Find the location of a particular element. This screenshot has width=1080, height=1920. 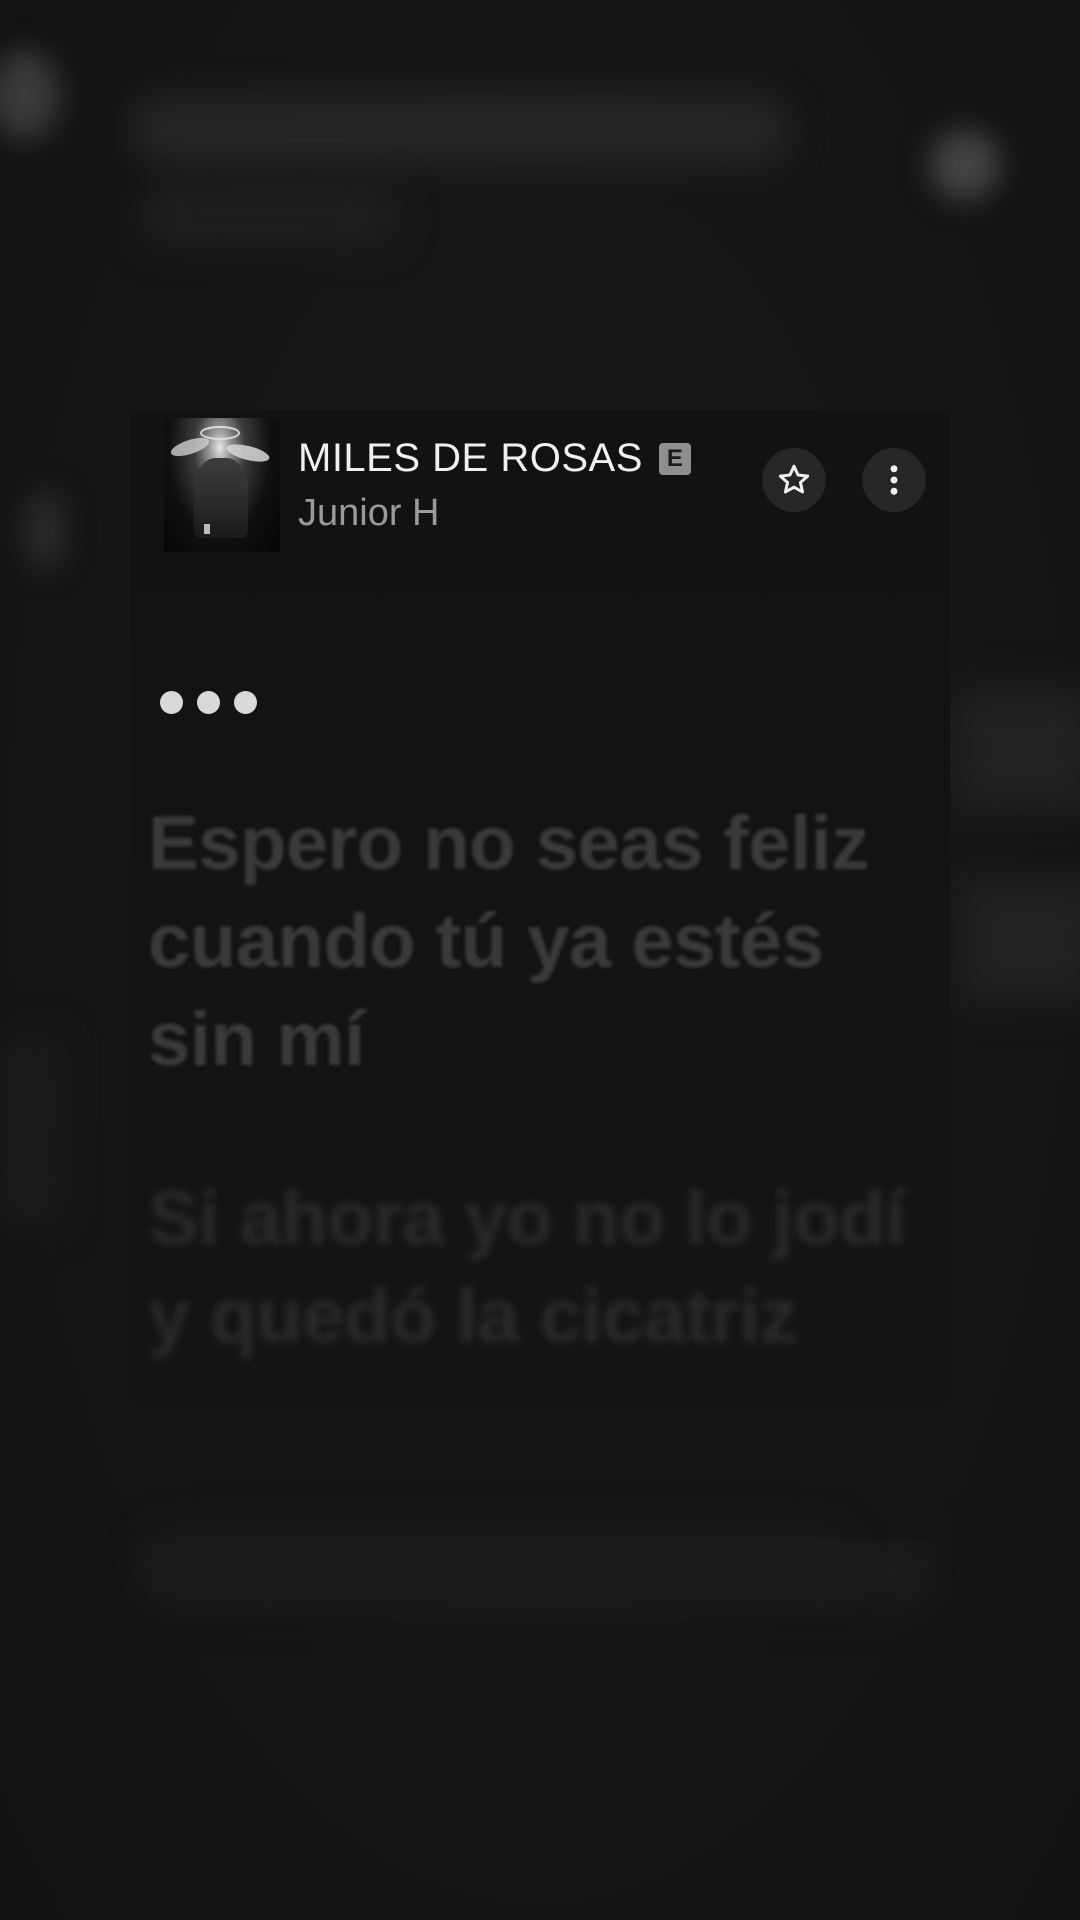

artwork-mark is located at coordinates (207, 529).